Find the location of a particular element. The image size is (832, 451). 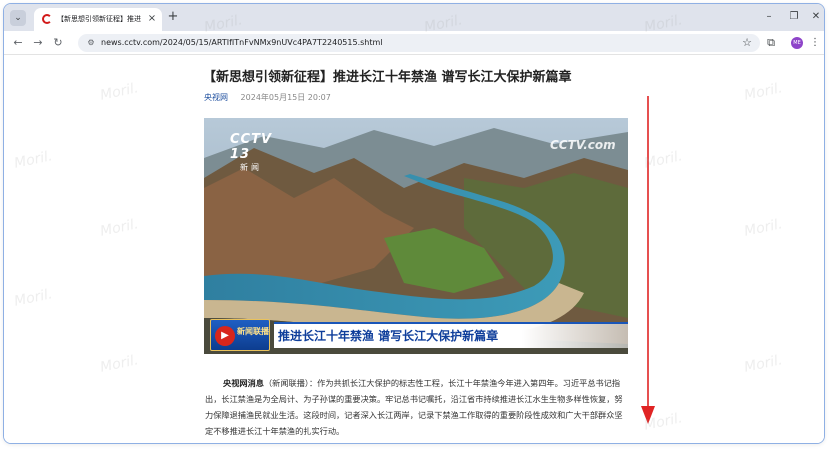

article-source-link: 央视网 is located at coordinates (216, 97).